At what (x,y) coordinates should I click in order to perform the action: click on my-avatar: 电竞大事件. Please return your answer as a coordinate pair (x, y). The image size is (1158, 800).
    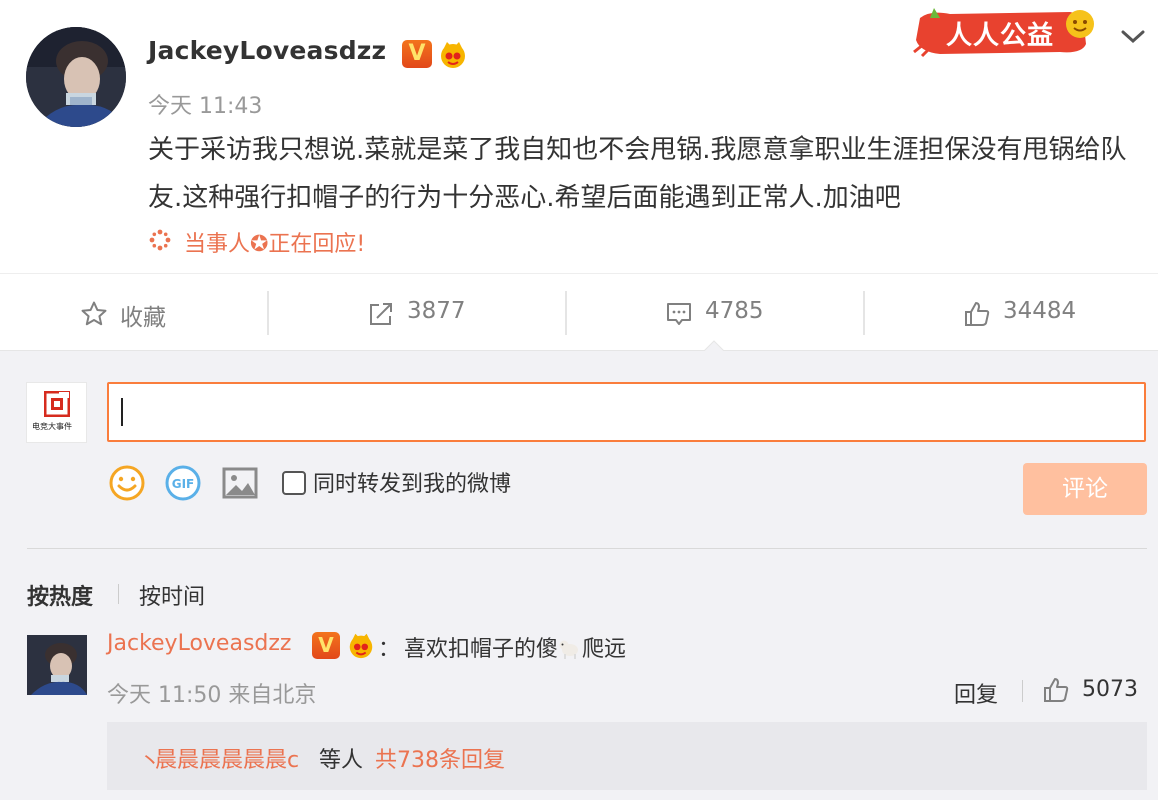
    Looking at the image, I should click on (56, 412).